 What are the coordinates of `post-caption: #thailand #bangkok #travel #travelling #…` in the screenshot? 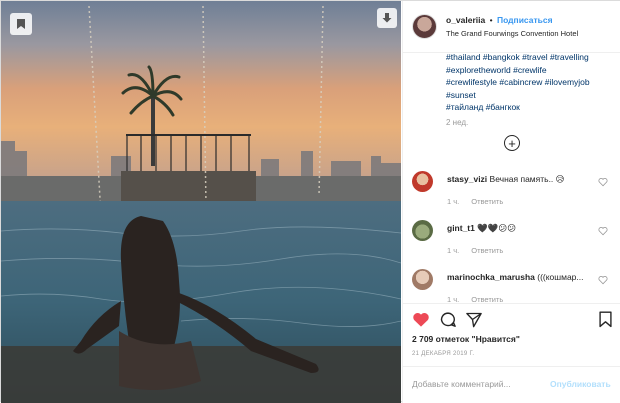 It's located at (531, 82).